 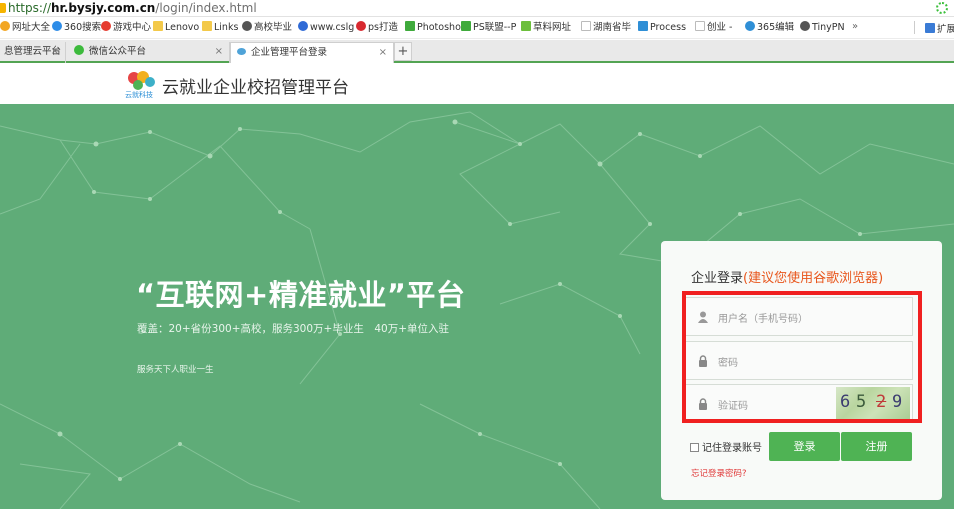 I want to click on bookmark-item: Process, so click(x=662, y=28).